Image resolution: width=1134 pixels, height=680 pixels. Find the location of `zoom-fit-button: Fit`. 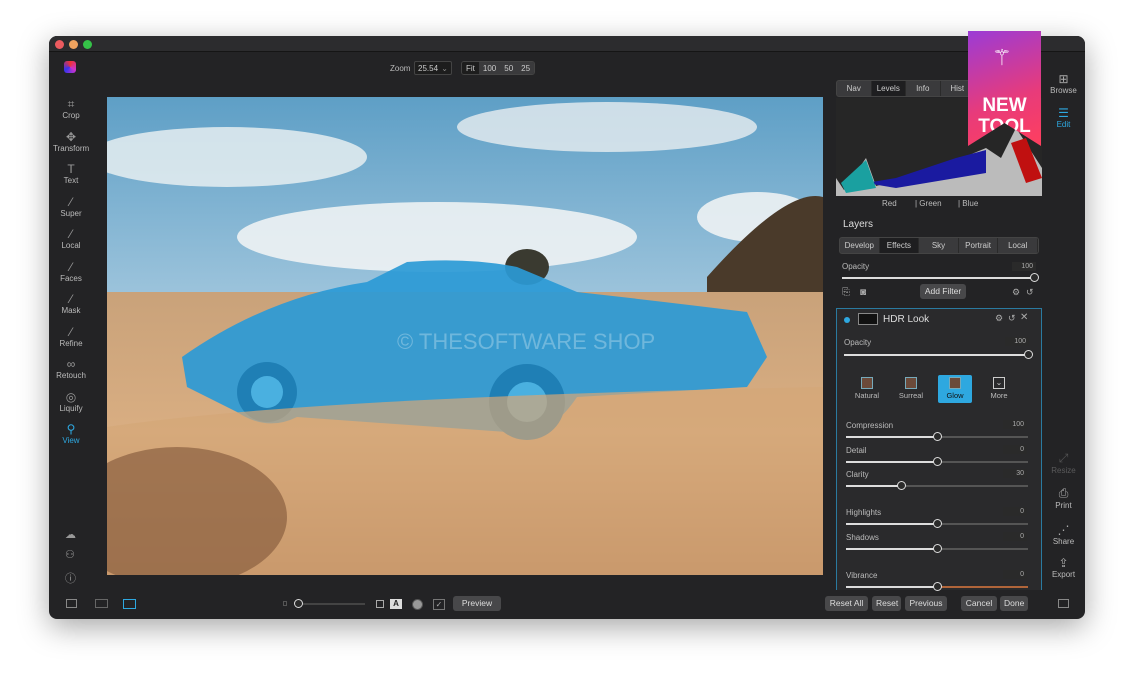

zoom-fit-button: Fit is located at coordinates (470, 68).